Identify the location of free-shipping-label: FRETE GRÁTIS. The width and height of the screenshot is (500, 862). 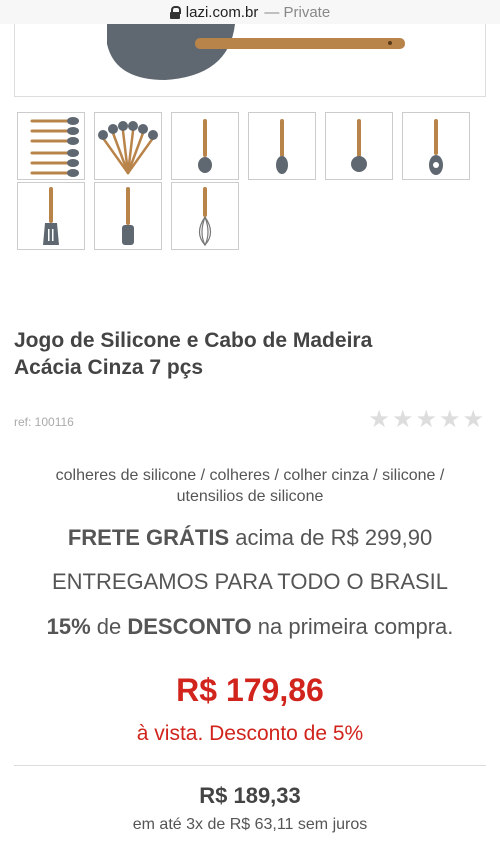
(148, 537).